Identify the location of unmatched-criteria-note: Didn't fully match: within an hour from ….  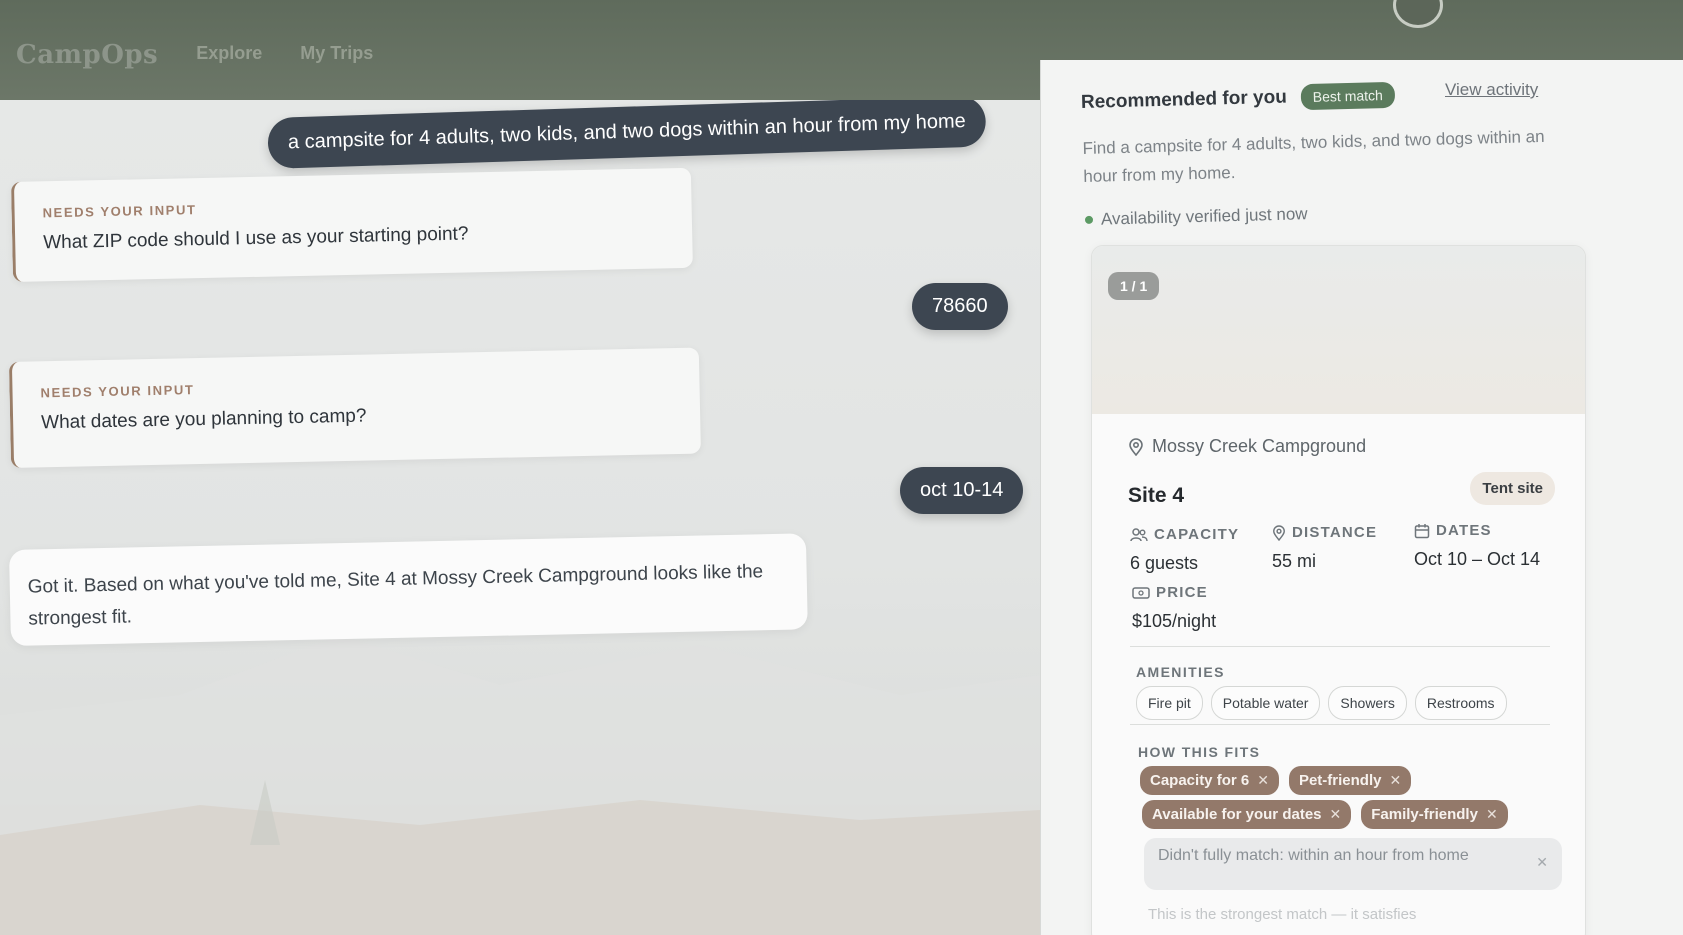
(1353, 864).